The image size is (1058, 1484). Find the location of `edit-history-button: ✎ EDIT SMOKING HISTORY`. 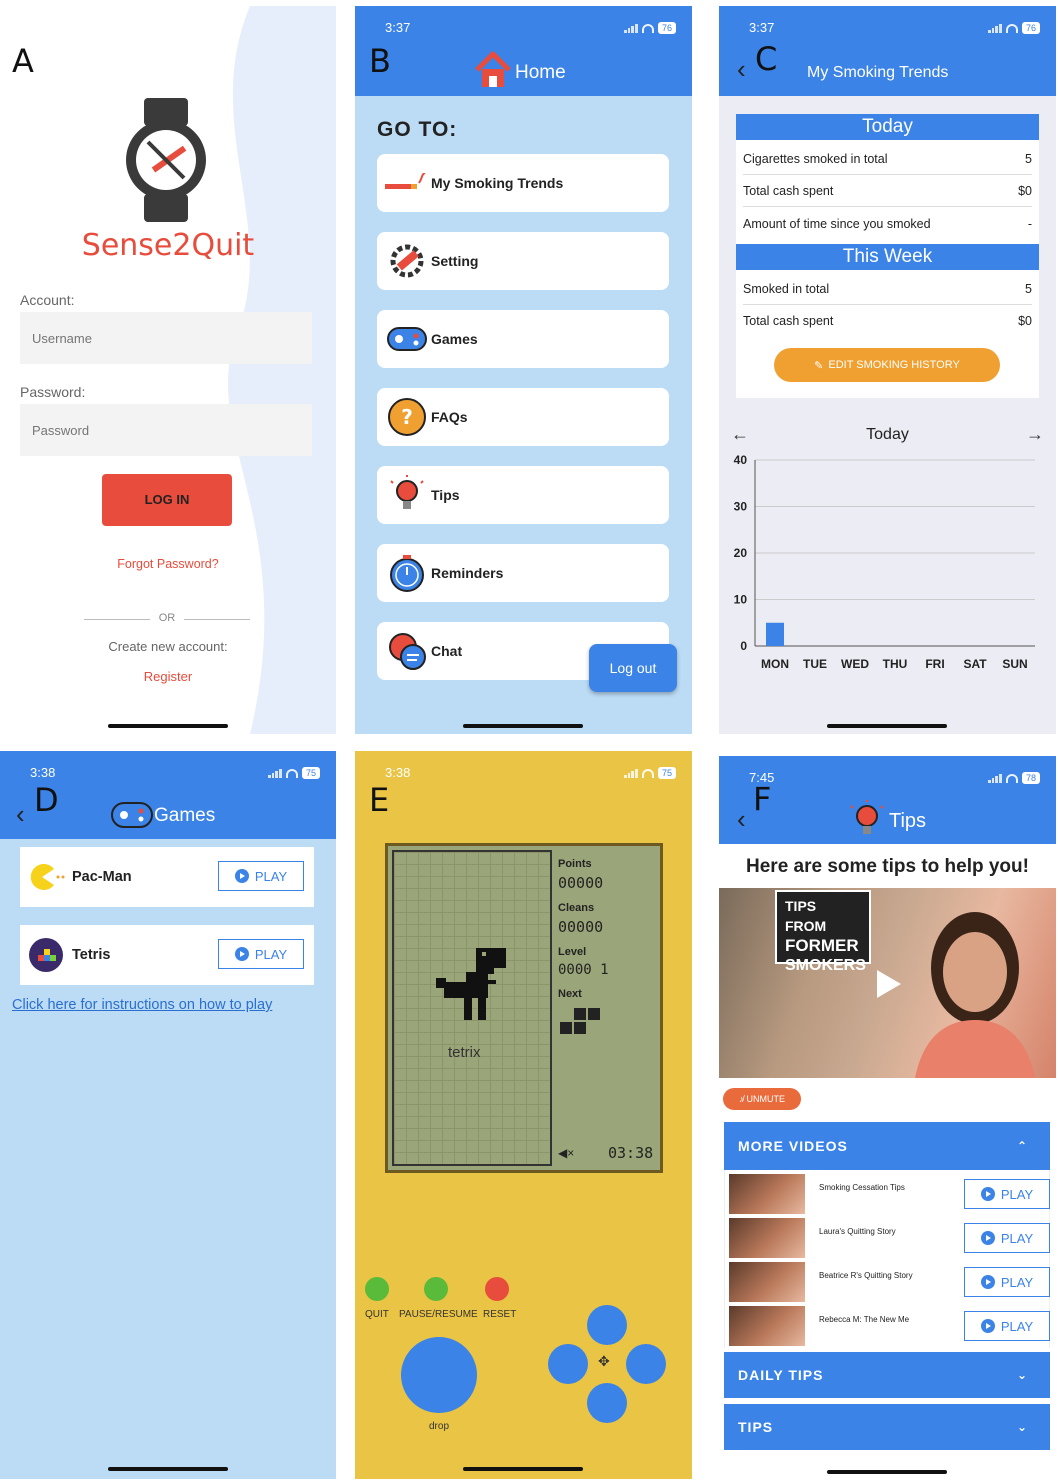

edit-history-button: ✎ EDIT SMOKING HISTORY is located at coordinates (887, 365).